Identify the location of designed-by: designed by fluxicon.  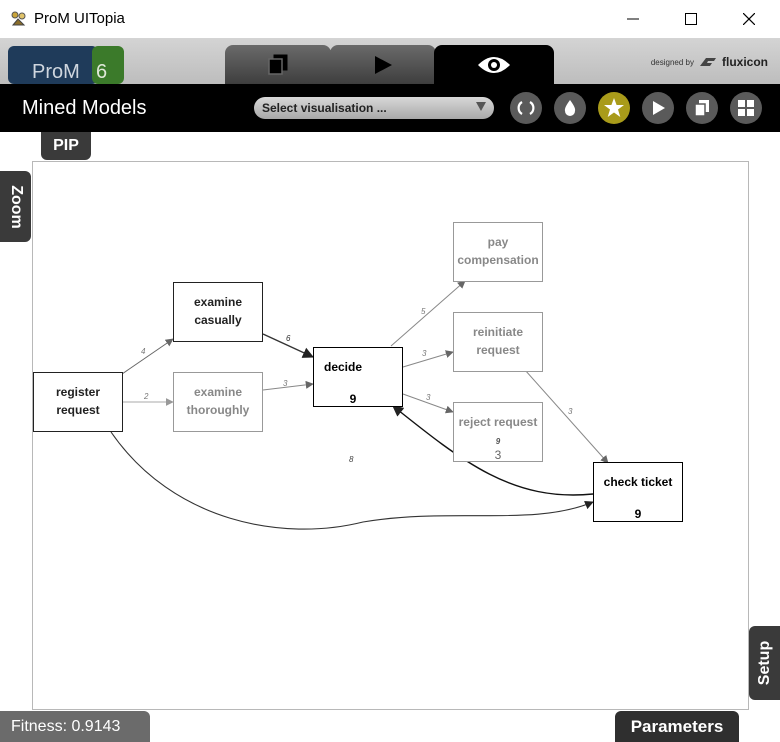
(709, 62).